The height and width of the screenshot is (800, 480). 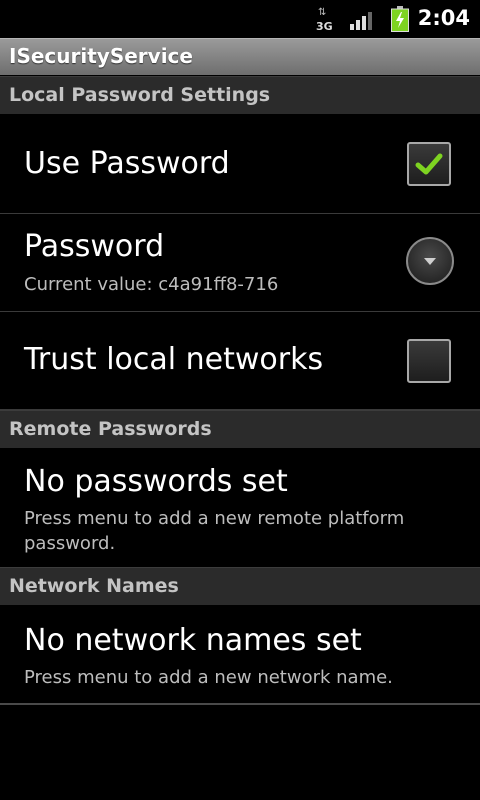 I want to click on pref-title: Trust local networks, so click(x=174, y=359).